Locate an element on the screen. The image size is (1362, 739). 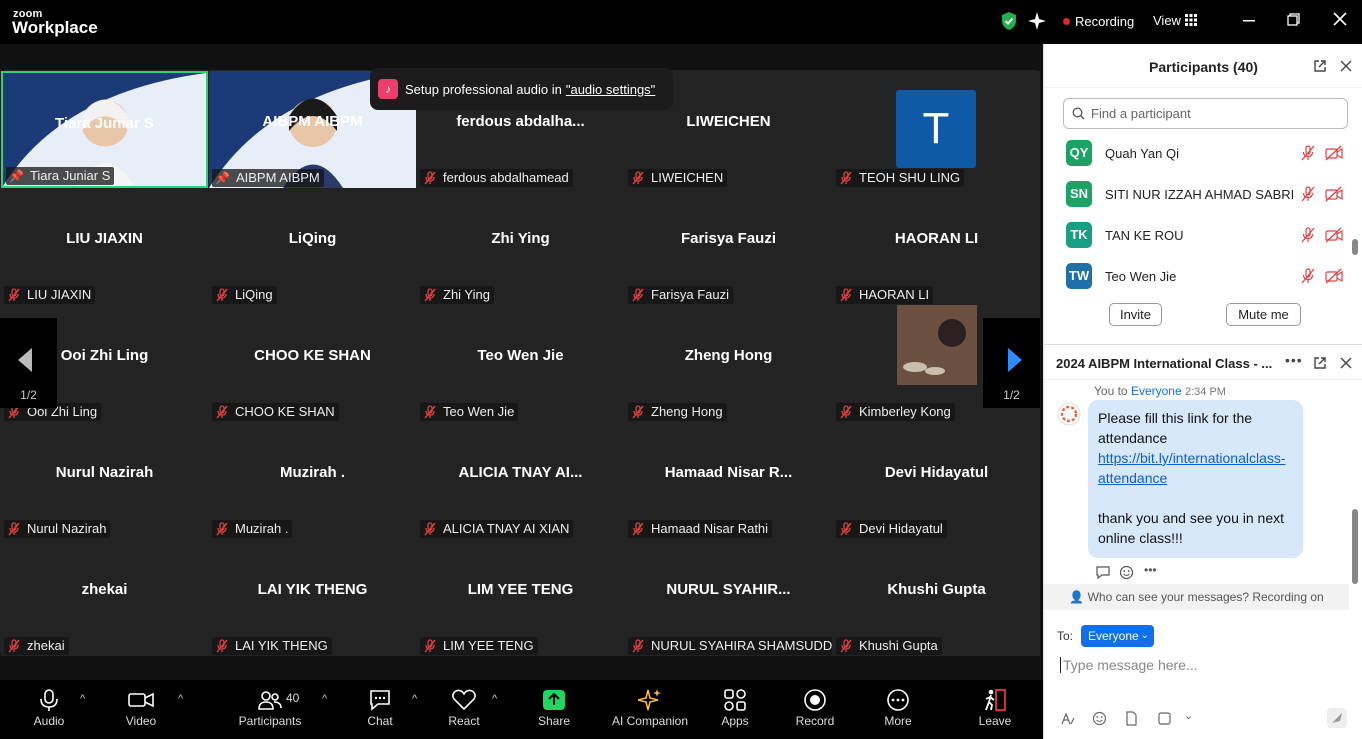
participant-tile: LIU JIAXIN LIU JIAXIN is located at coordinates (104, 246).